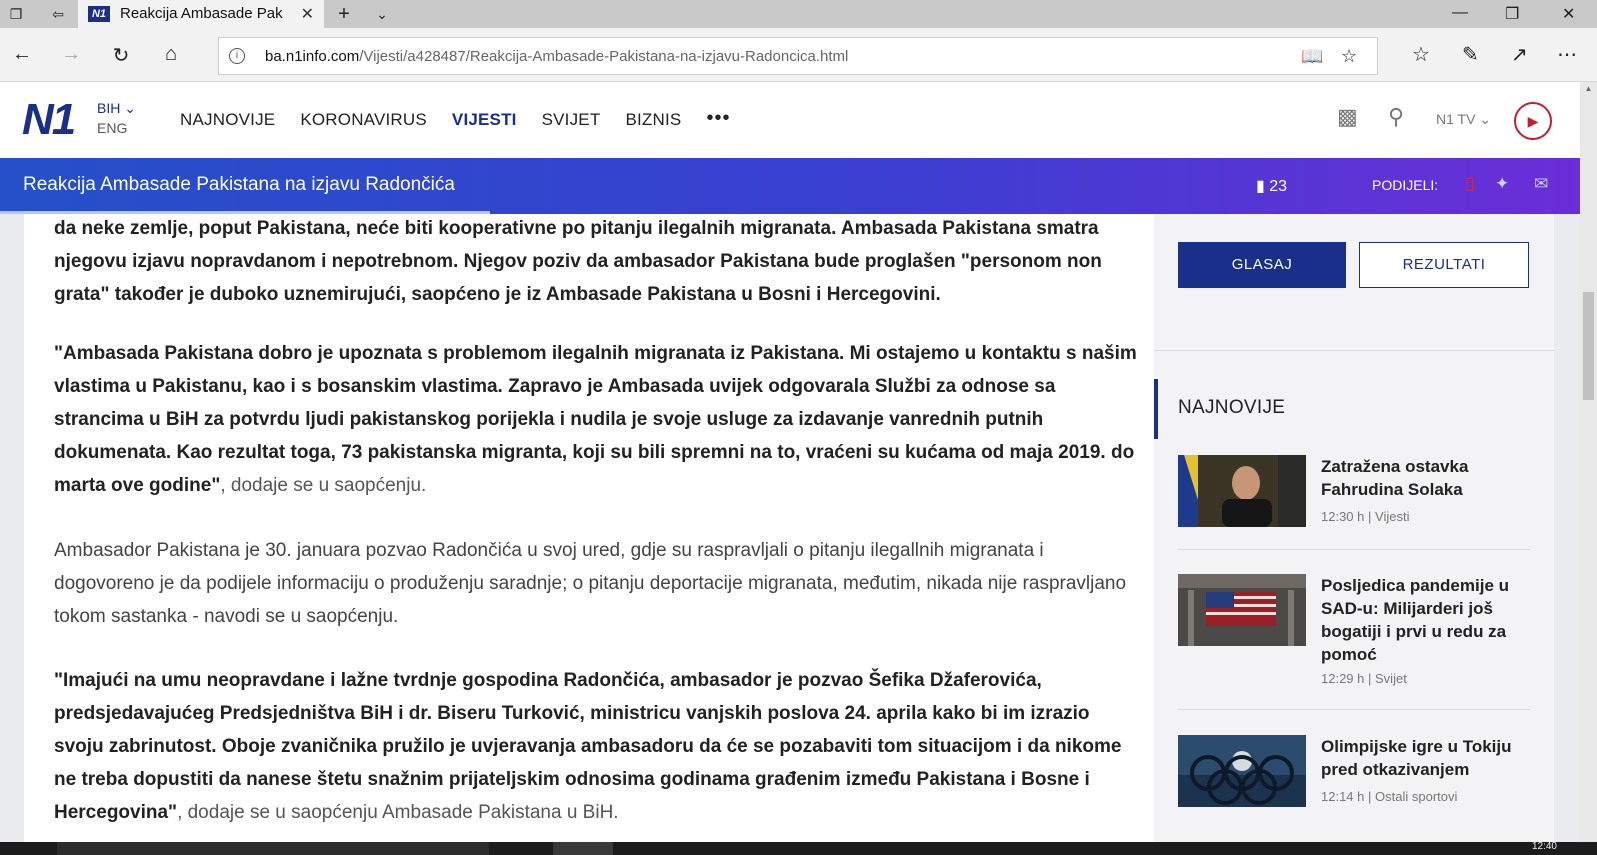 This screenshot has width=1597, height=855. What do you see at coordinates (583, 848) in the screenshot?
I see `taskbar-app-button` at bounding box center [583, 848].